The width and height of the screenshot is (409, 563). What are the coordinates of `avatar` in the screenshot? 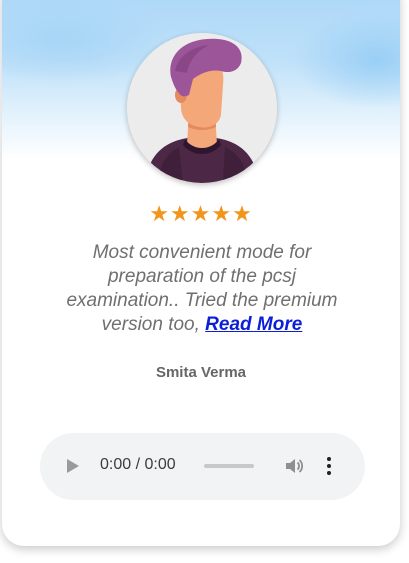 It's located at (202, 108).